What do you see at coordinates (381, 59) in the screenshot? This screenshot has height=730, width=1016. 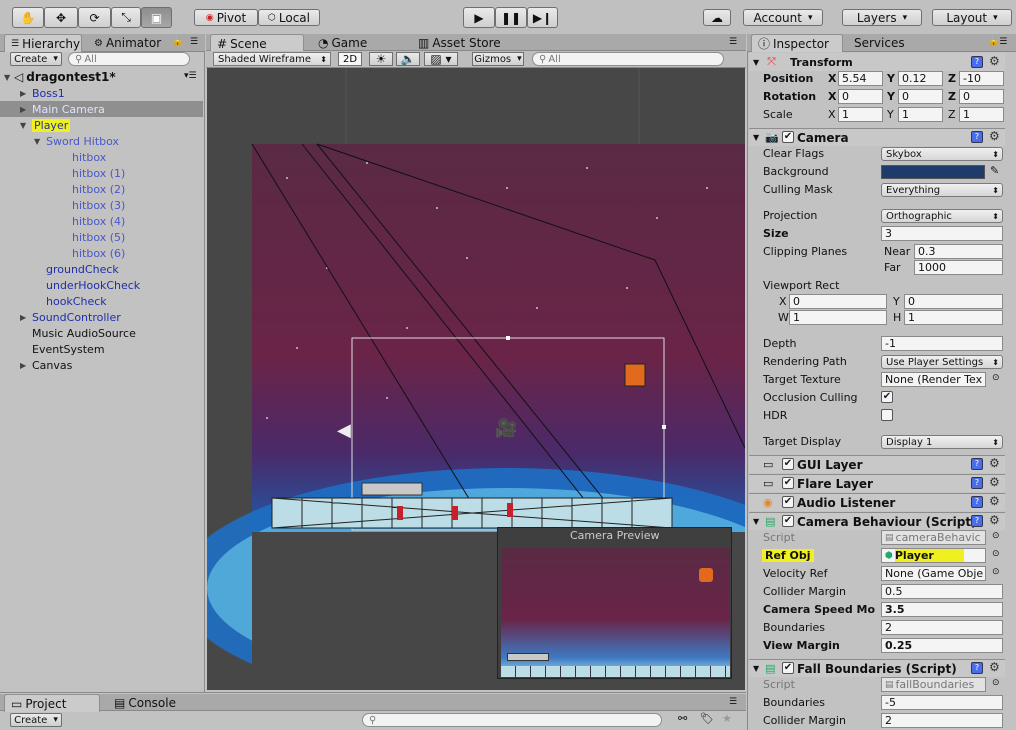 I see `lighting-toggle: ☀` at bounding box center [381, 59].